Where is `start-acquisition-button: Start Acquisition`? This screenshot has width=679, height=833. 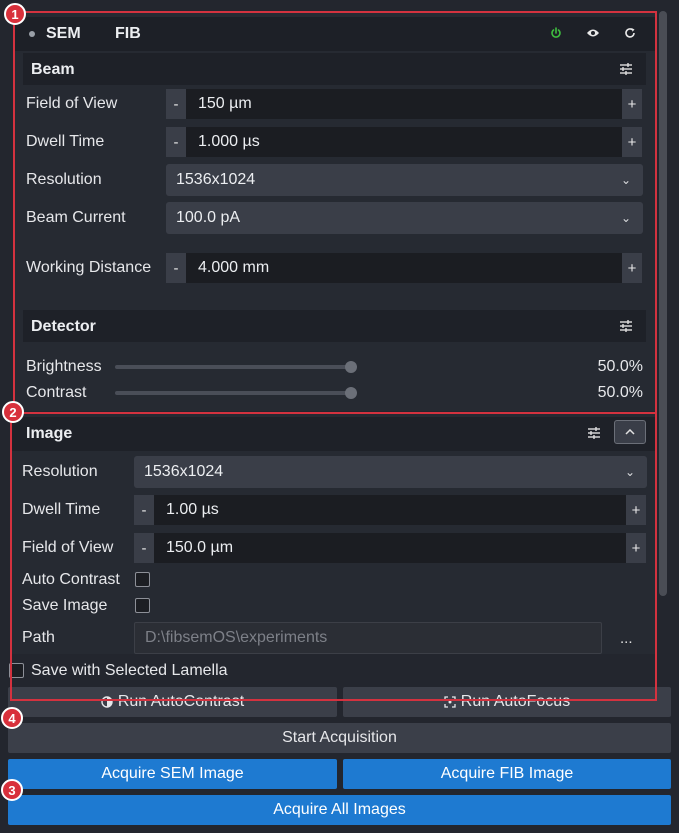
start-acquisition-button: Start Acquisition is located at coordinates (339, 738).